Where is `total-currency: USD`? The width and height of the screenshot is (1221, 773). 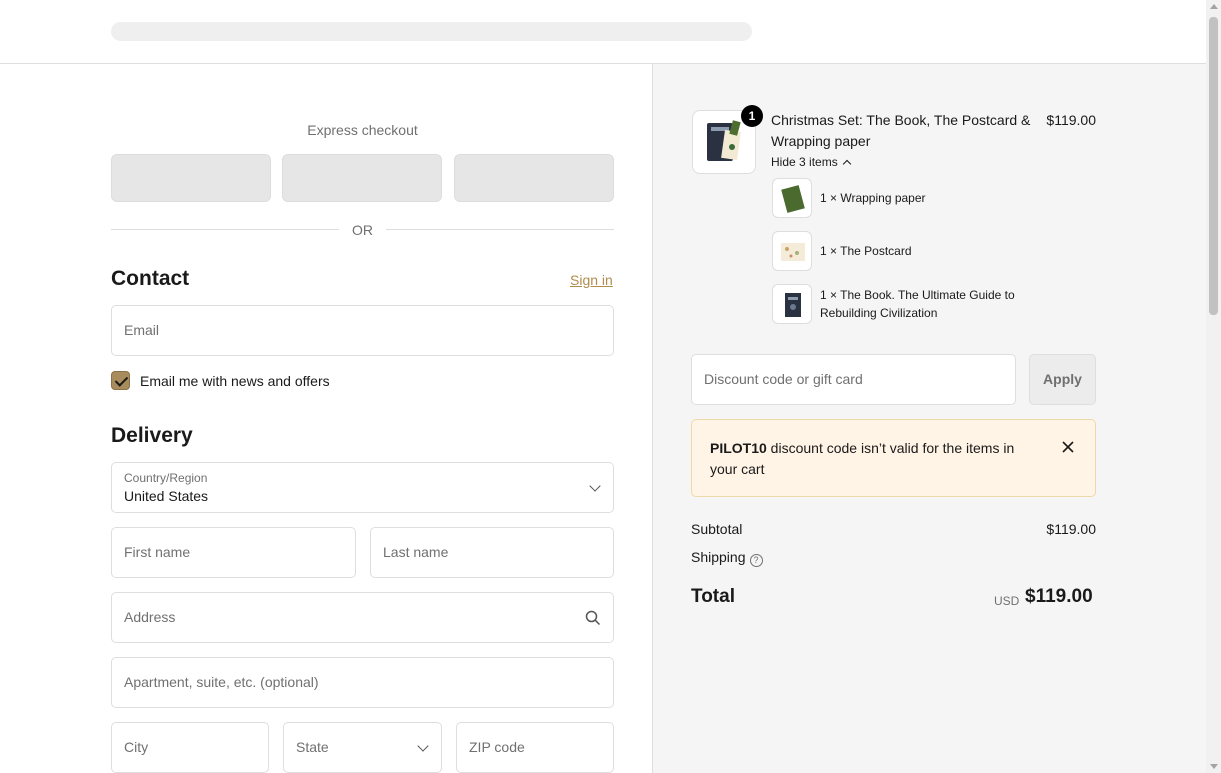 total-currency: USD is located at coordinates (1007, 601).